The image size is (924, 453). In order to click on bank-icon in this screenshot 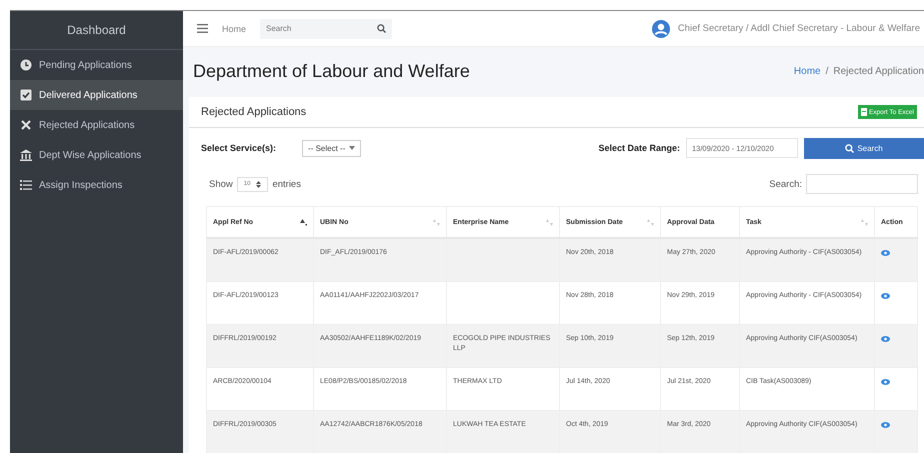, I will do `click(26, 155)`.